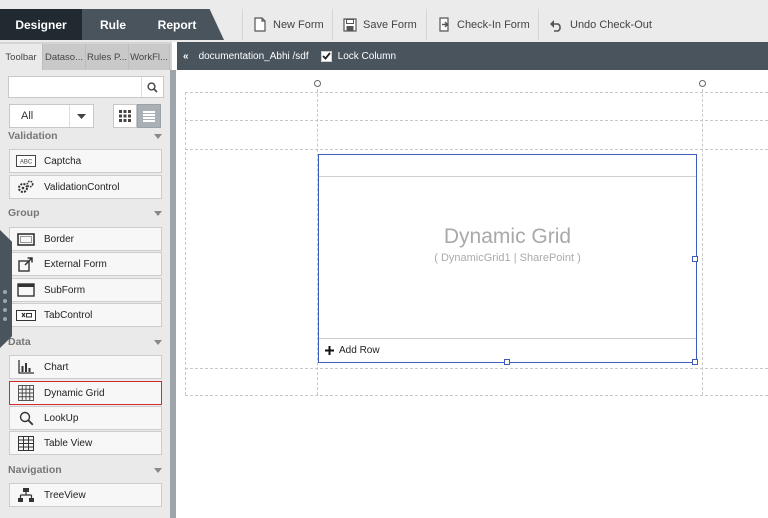 This screenshot has width=768, height=518. Describe the element at coordinates (260, 24) in the screenshot. I see `new-document-icon` at that location.